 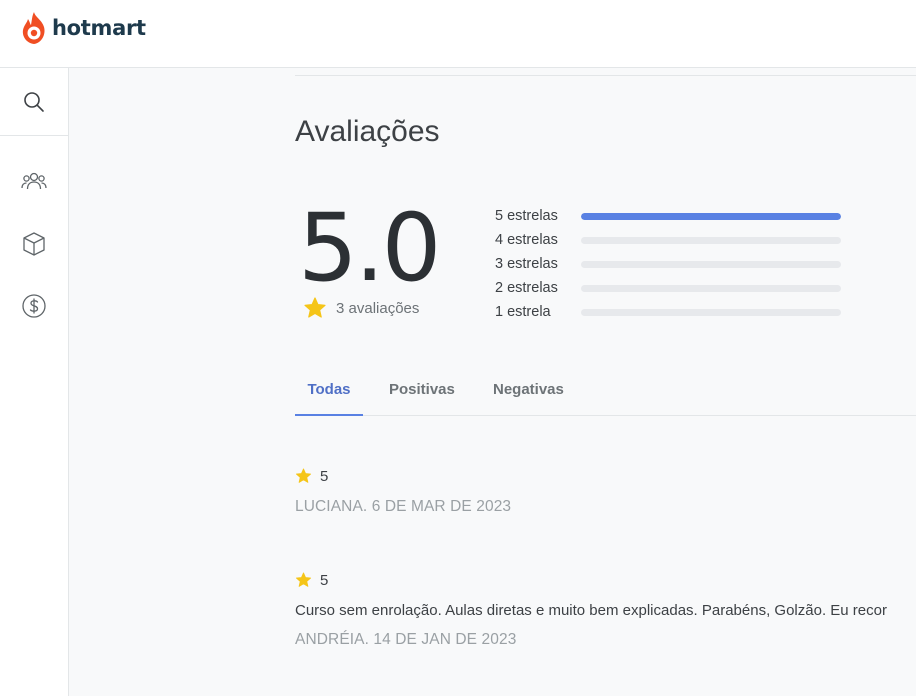 What do you see at coordinates (34, 382) in the screenshot?
I see `sidebar` at bounding box center [34, 382].